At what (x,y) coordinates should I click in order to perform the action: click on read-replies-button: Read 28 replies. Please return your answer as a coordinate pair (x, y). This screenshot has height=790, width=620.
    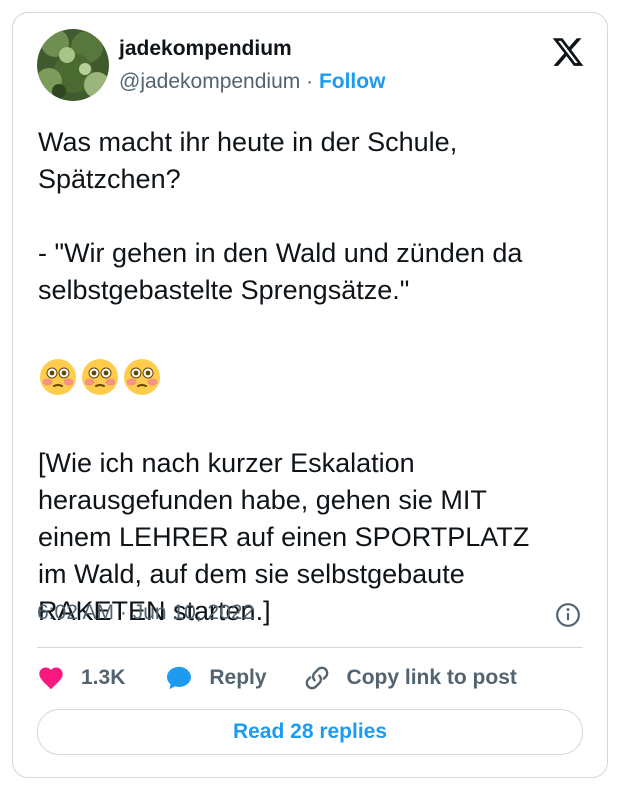
    Looking at the image, I should click on (310, 732).